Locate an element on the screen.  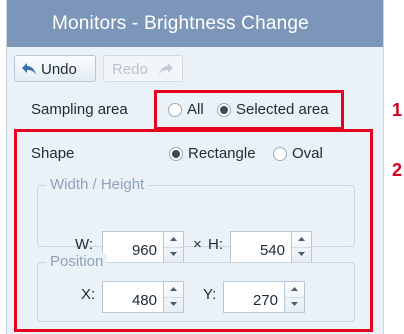
panel-title: Monitors - Brightness Change is located at coordinates (195, 23).